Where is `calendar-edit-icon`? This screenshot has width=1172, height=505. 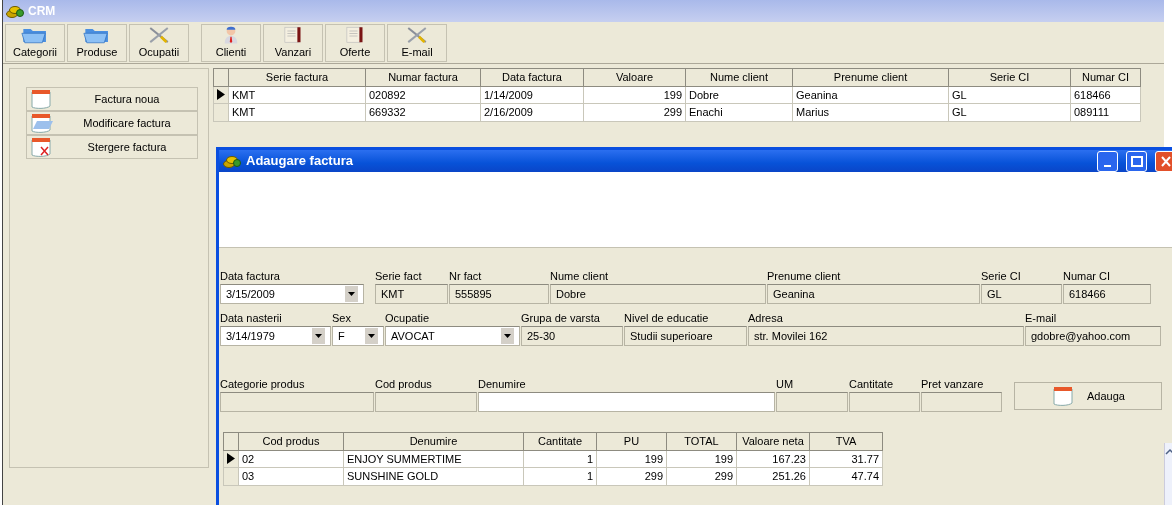
calendar-edit-icon is located at coordinates (42, 123).